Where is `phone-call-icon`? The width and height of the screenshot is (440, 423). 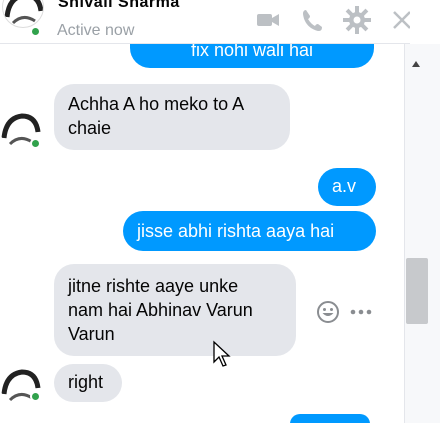 phone-call-icon is located at coordinates (312, 20).